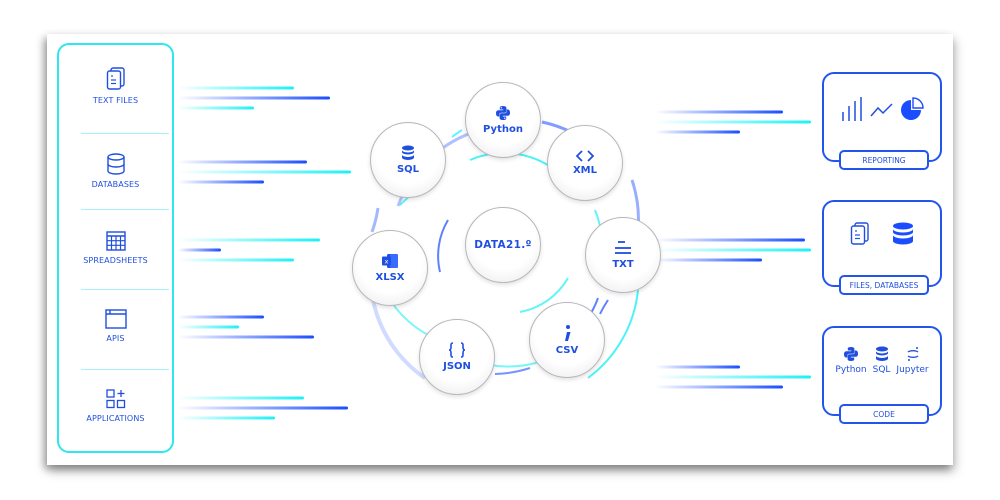 This screenshot has width=1000, height=500. Describe the element at coordinates (852, 109) in the screenshot. I see `bar-chart-icon` at that location.